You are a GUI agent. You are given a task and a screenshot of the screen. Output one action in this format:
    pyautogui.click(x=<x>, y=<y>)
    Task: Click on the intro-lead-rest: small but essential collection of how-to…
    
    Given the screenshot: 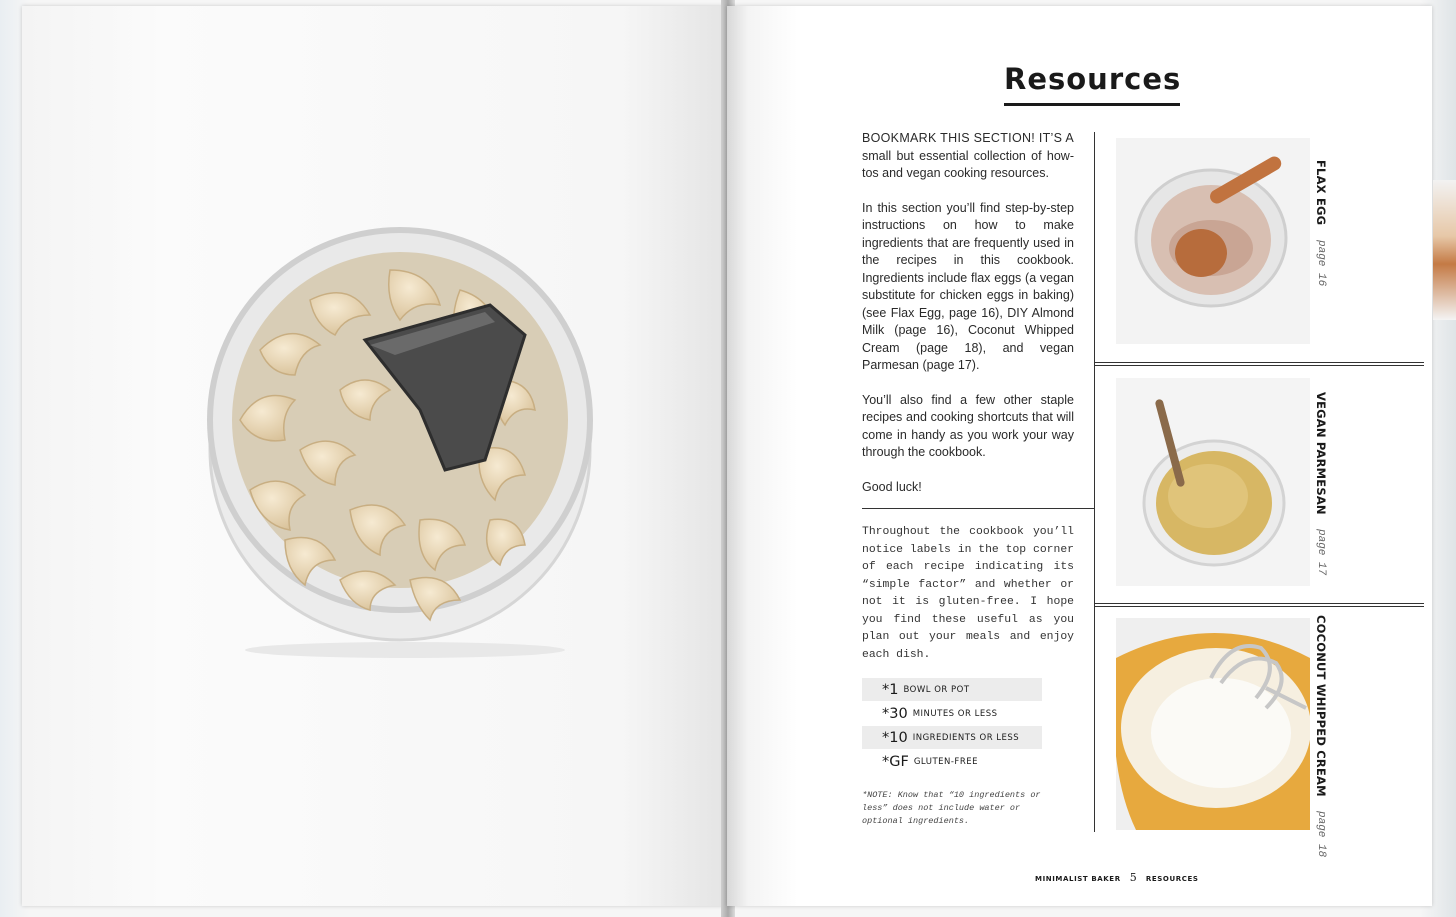 What is the action you would take?
    pyautogui.click(x=968, y=164)
    